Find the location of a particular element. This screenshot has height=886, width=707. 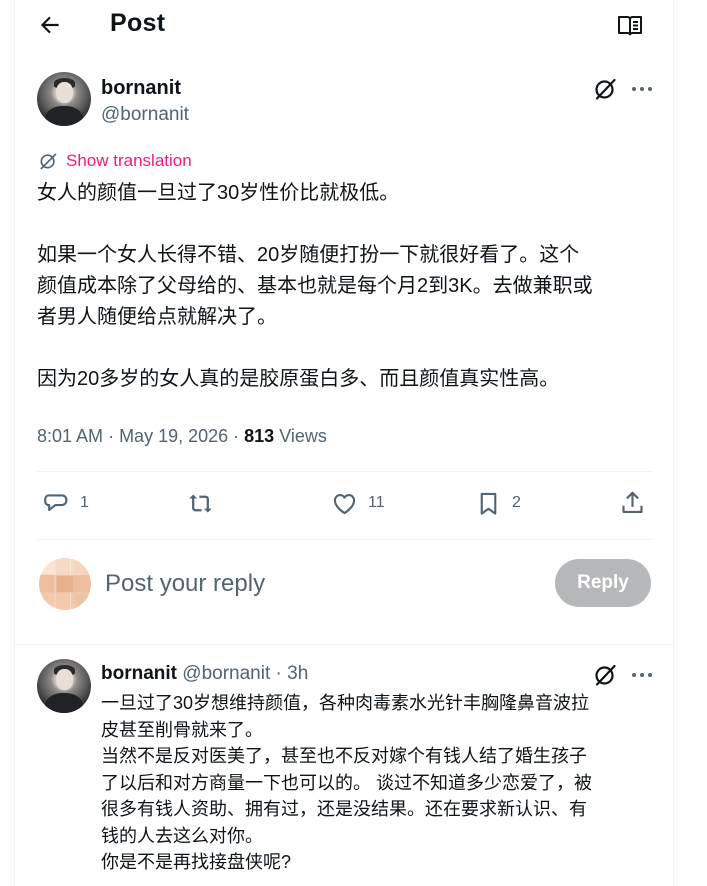

author-avatar is located at coordinates (64, 99).